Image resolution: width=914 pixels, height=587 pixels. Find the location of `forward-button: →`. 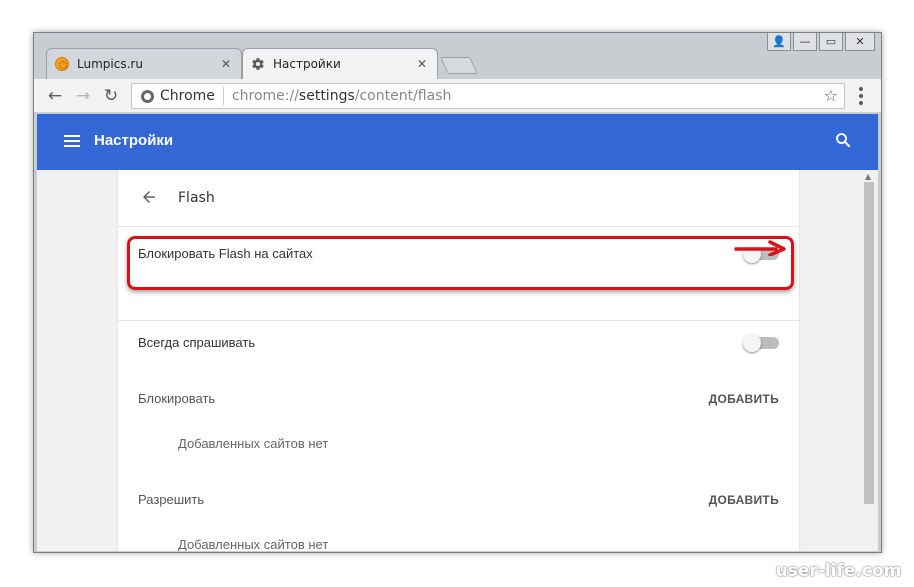

forward-button: → is located at coordinates (83, 96).